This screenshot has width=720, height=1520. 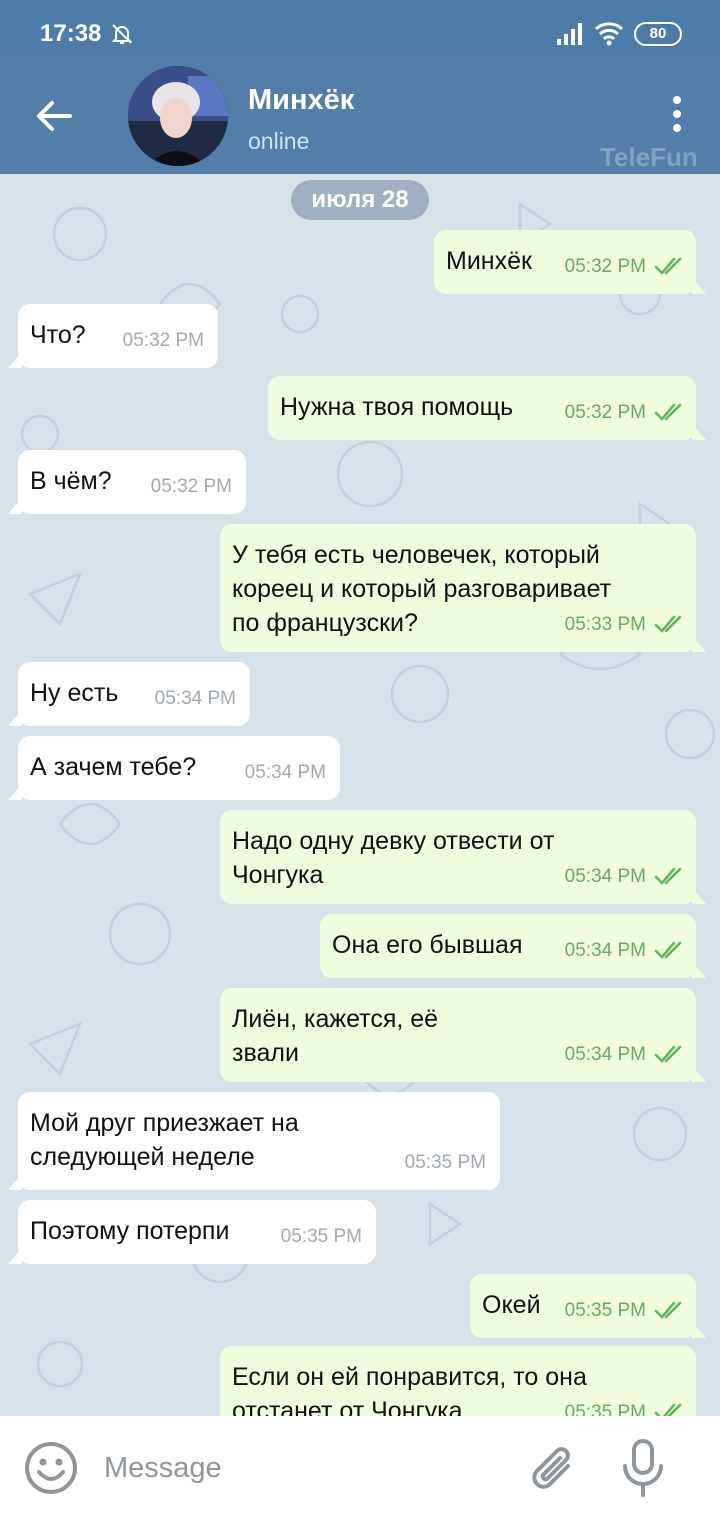 What do you see at coordinates (511, 1305) in the screenshot?
I see `message-text-line: Окей` at bounding box center [511, 1305].